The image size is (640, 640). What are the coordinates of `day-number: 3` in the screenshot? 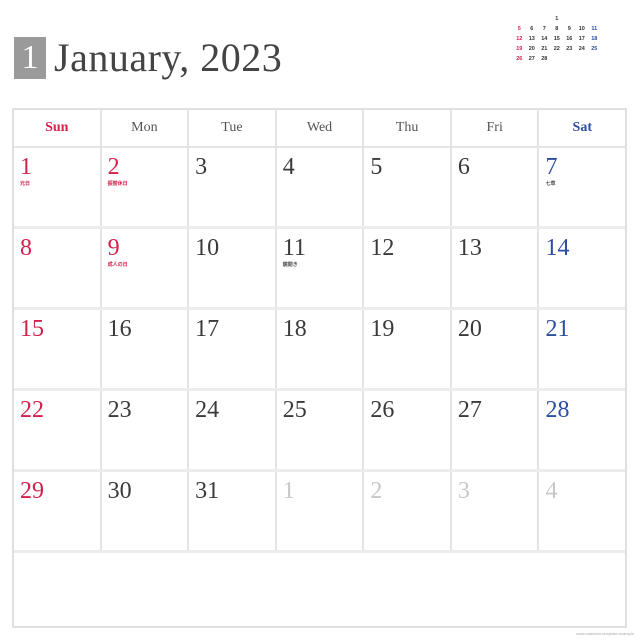 It's located at (201, 167).